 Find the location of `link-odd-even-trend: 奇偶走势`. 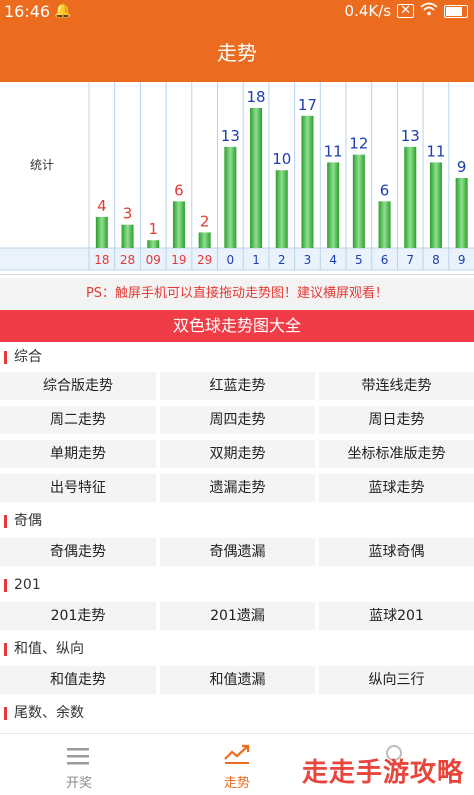

link-odd-even-trend: 奇偶走势 is located at coordinates (78, 552).